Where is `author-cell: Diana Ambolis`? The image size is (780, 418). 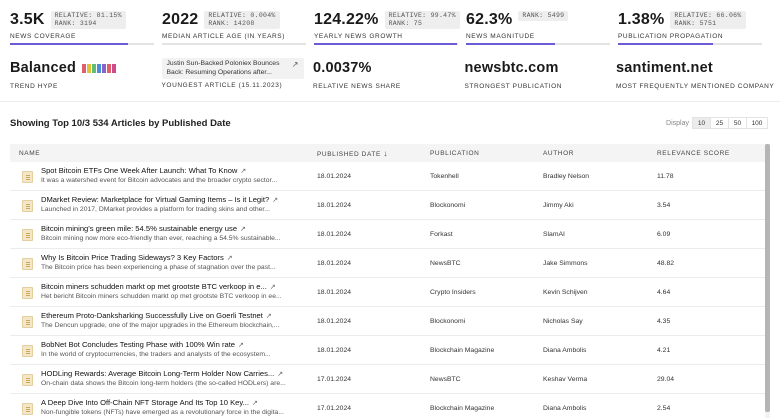
author-cell: Diana Ambolis is located at coordinates (565, 350).